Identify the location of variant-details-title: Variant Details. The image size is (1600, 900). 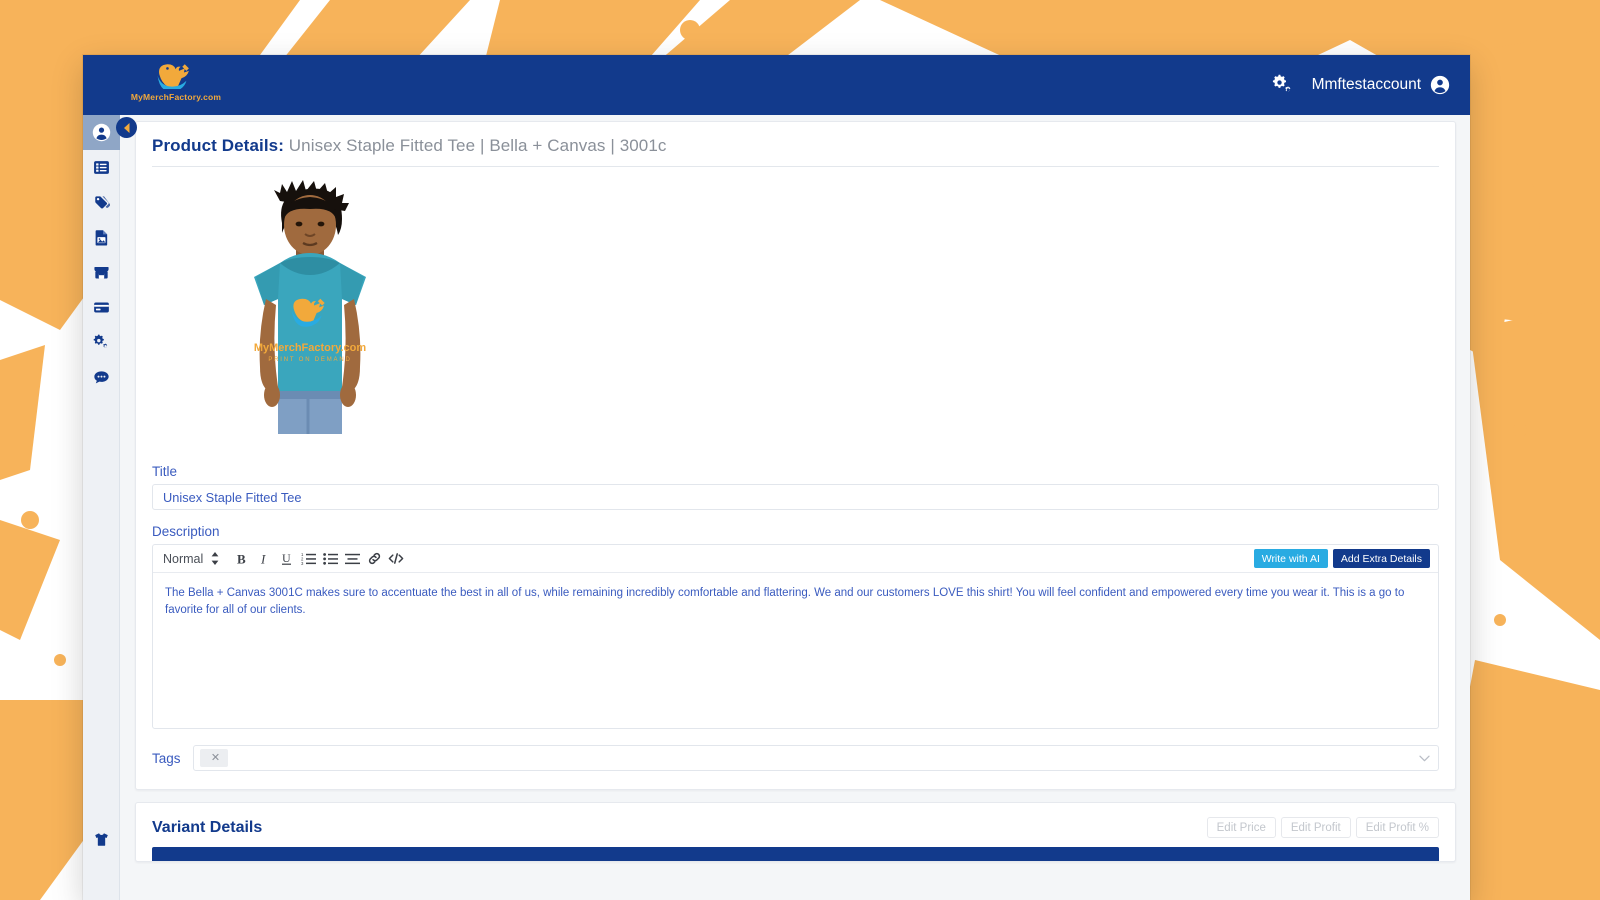
(207, 827).